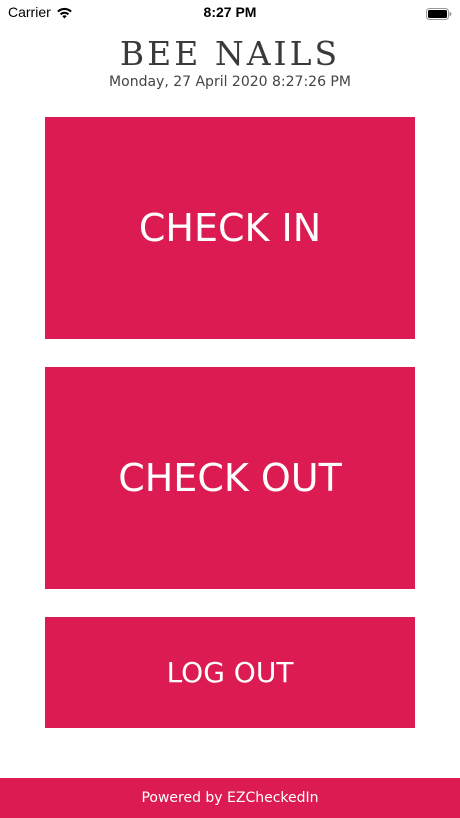 This screenshot has width=460, height=818. I want to click on powered-by-label: Powered by EZCheckedIn, so click(230, 798).